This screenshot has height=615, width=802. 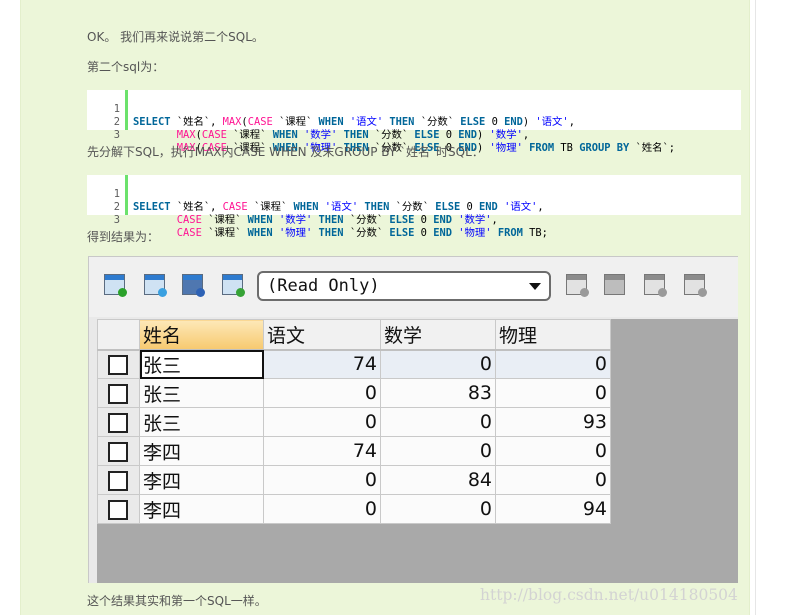 What do you see at coordinates (193, 285) in the screenshot?
I see `grid-export-icon` at bounding box center [193, 285].